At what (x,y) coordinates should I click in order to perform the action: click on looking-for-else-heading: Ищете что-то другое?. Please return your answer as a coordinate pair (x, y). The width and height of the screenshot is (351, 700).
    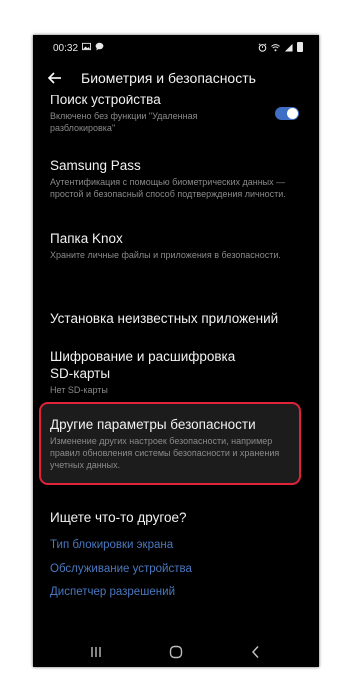
    Looking at the image, I should click on (118, 517).